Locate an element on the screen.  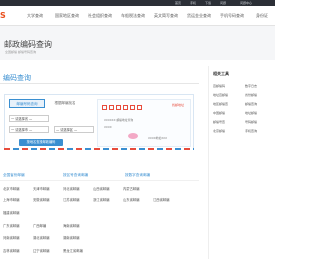
nav-item-id: 身份证 is located at coordinates (262, 16).